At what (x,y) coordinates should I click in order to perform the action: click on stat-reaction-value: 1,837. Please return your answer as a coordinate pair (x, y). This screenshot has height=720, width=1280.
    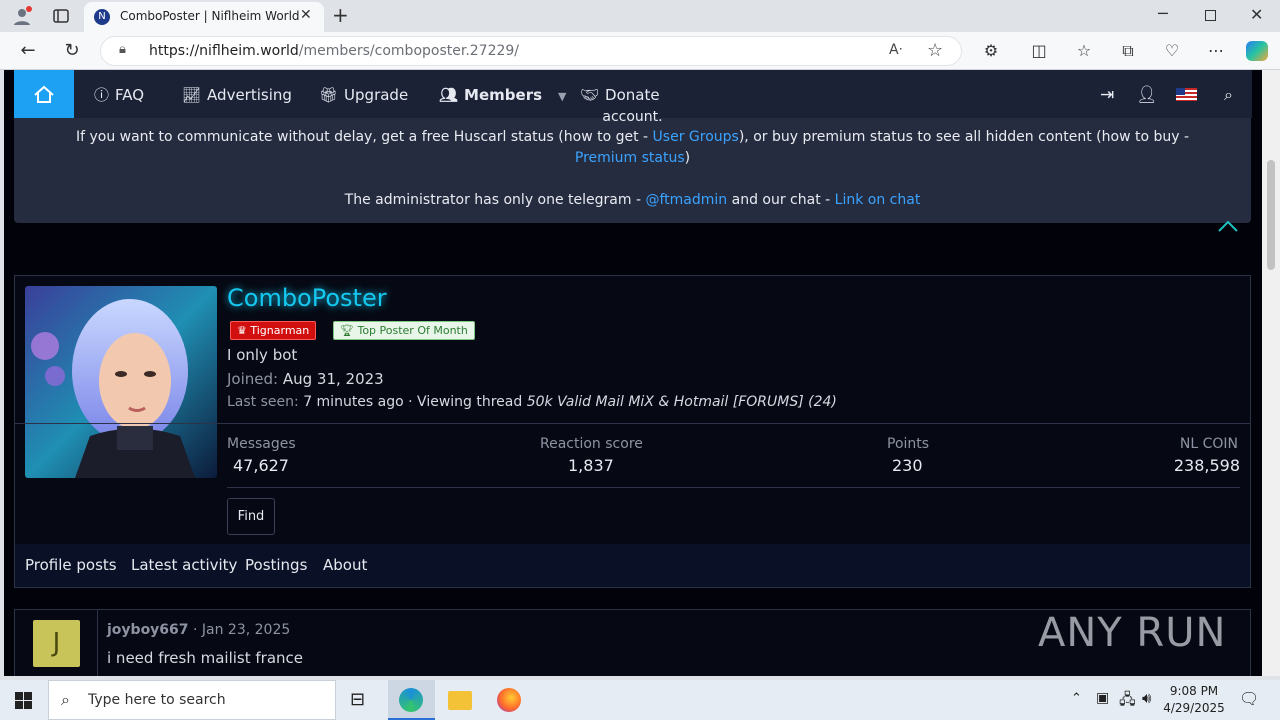
    Looking at the image, I should click on (591, 465).